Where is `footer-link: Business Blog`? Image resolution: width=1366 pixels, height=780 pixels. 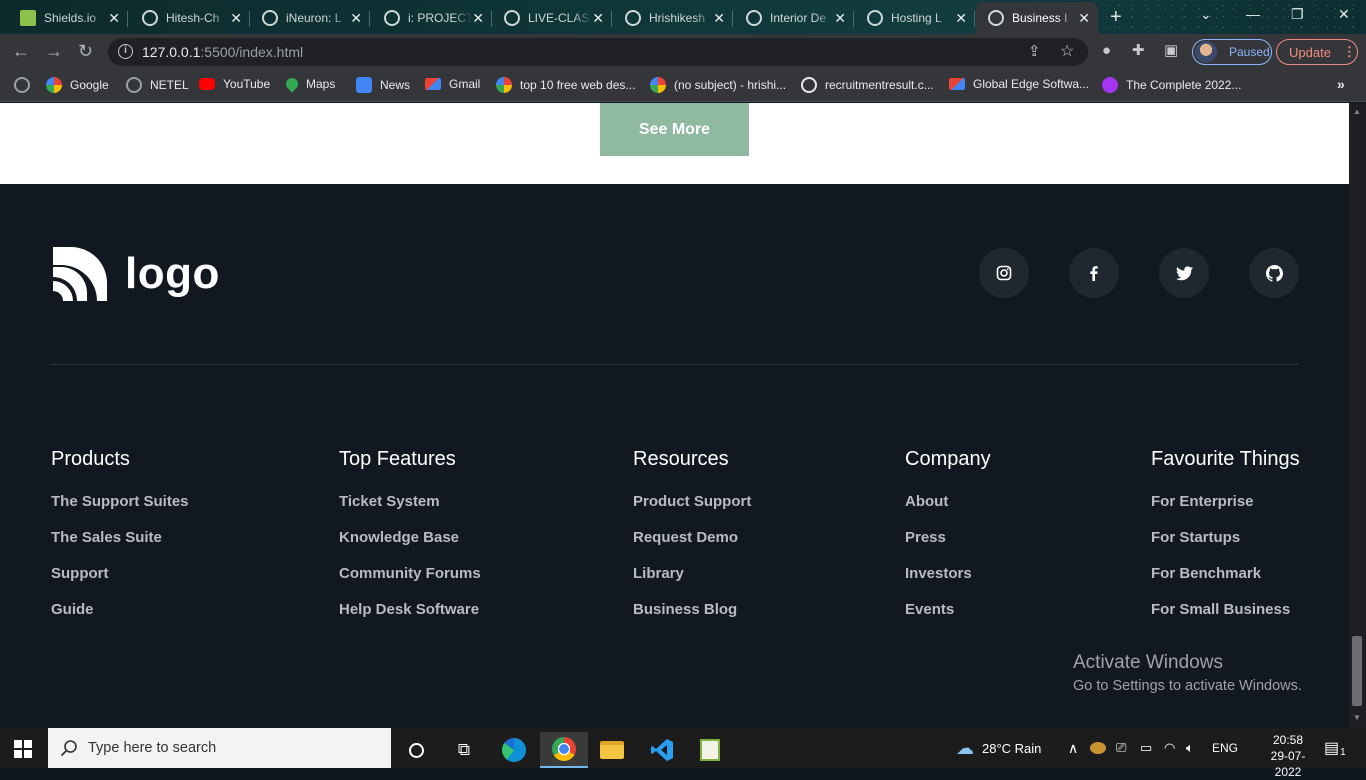
footer-link: Business Blog is located at coordinates (692, 609).